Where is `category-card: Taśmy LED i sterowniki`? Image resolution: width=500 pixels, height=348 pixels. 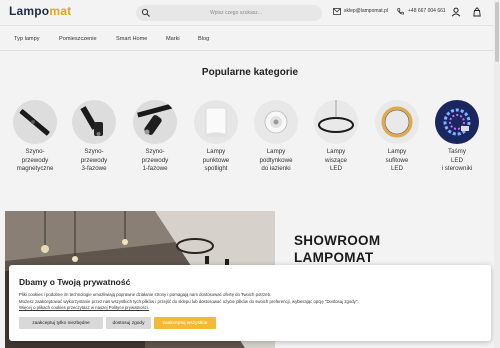 category-card: Taśmy LED i sterowniki is located at coordinates (457, 137).